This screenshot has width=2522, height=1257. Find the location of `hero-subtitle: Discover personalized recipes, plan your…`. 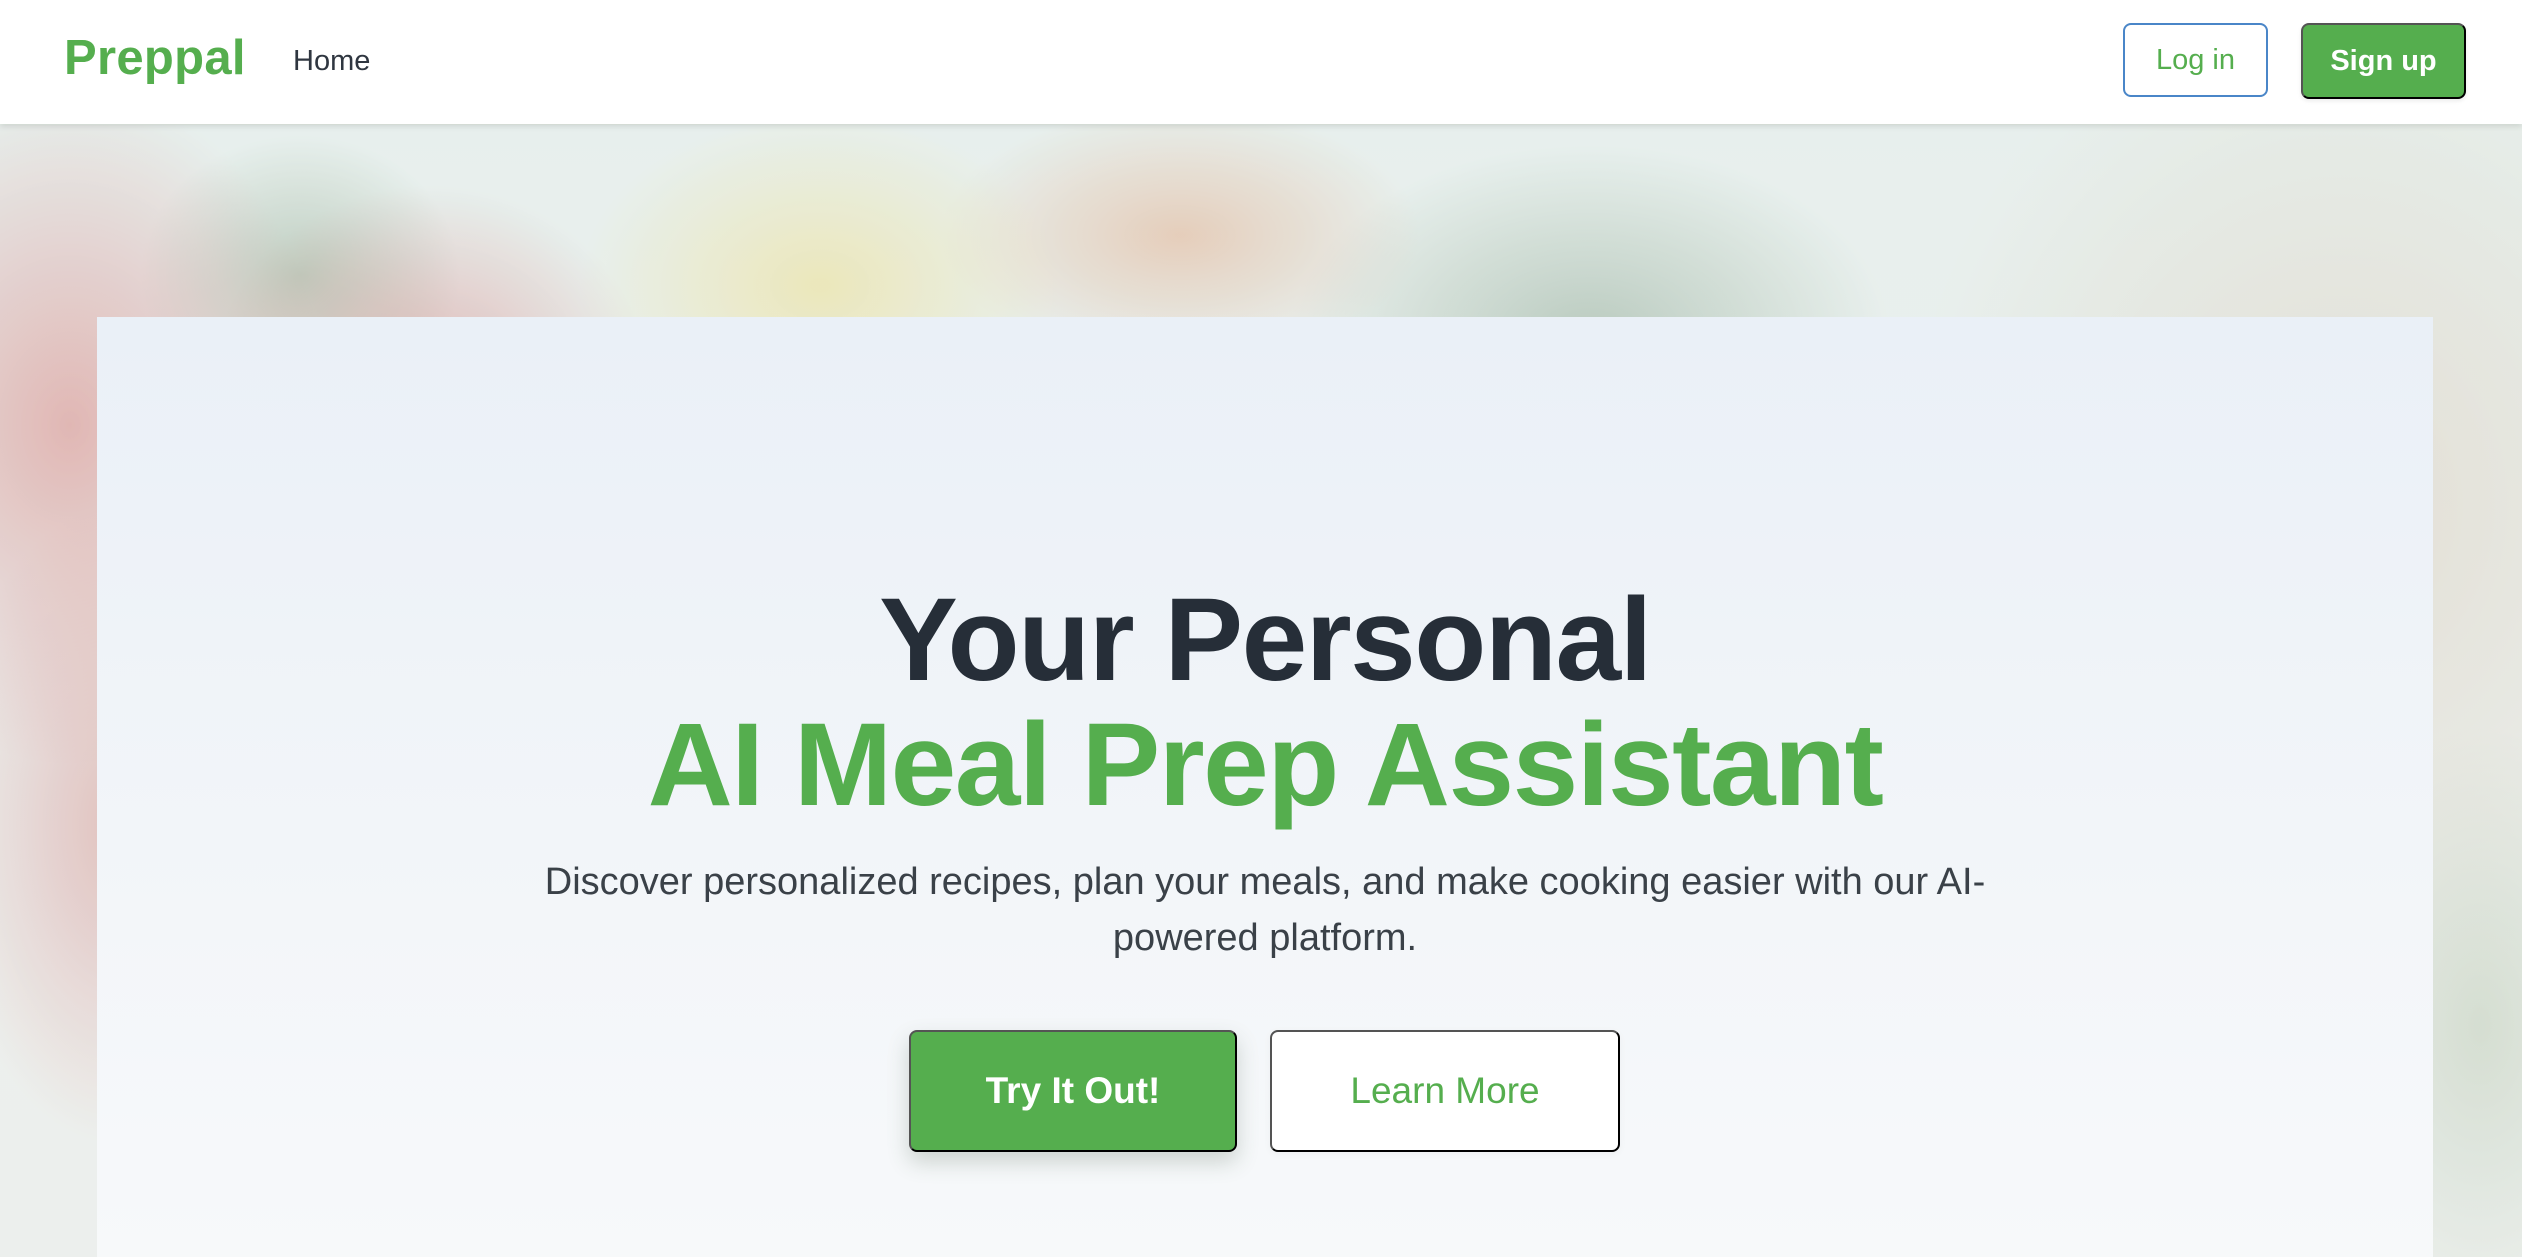

hero-subtitle: Discover personalized recipes, plan your… is located at coordinates (1265, 910).